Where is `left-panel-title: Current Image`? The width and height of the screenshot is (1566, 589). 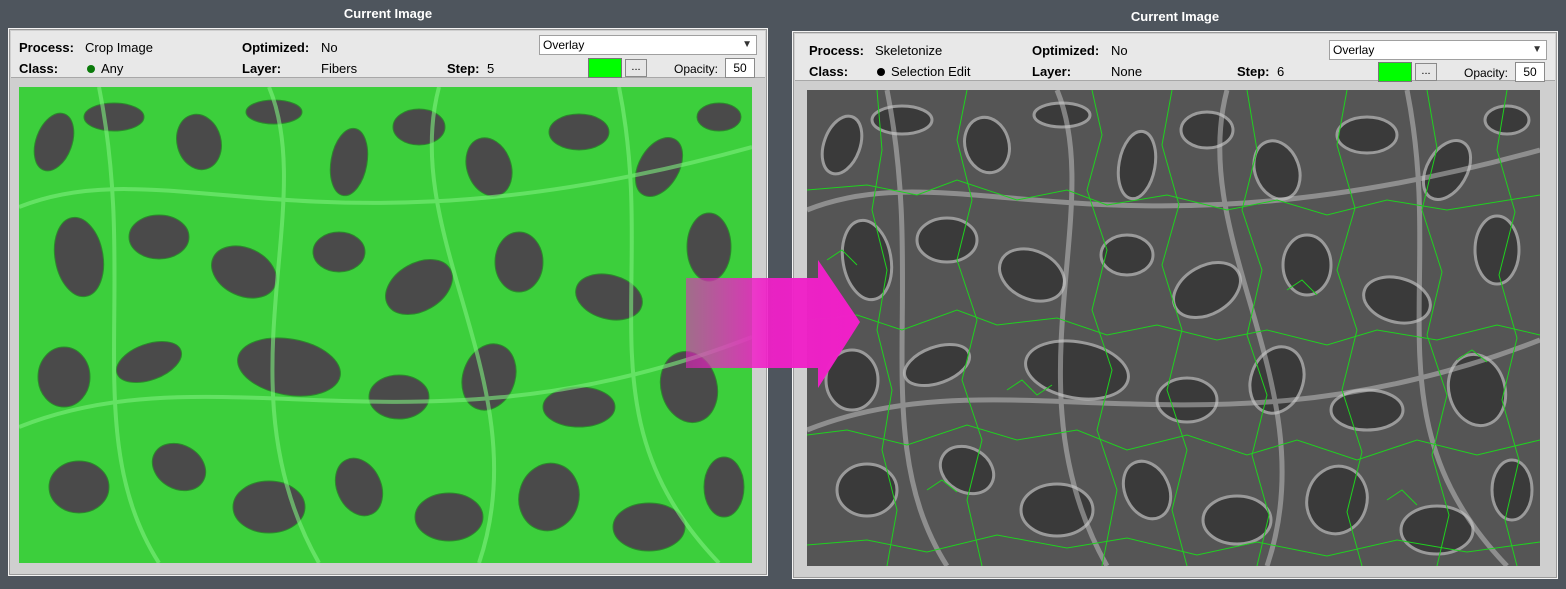 left-panel-title: Current Image is located at coordinates (388, 13).